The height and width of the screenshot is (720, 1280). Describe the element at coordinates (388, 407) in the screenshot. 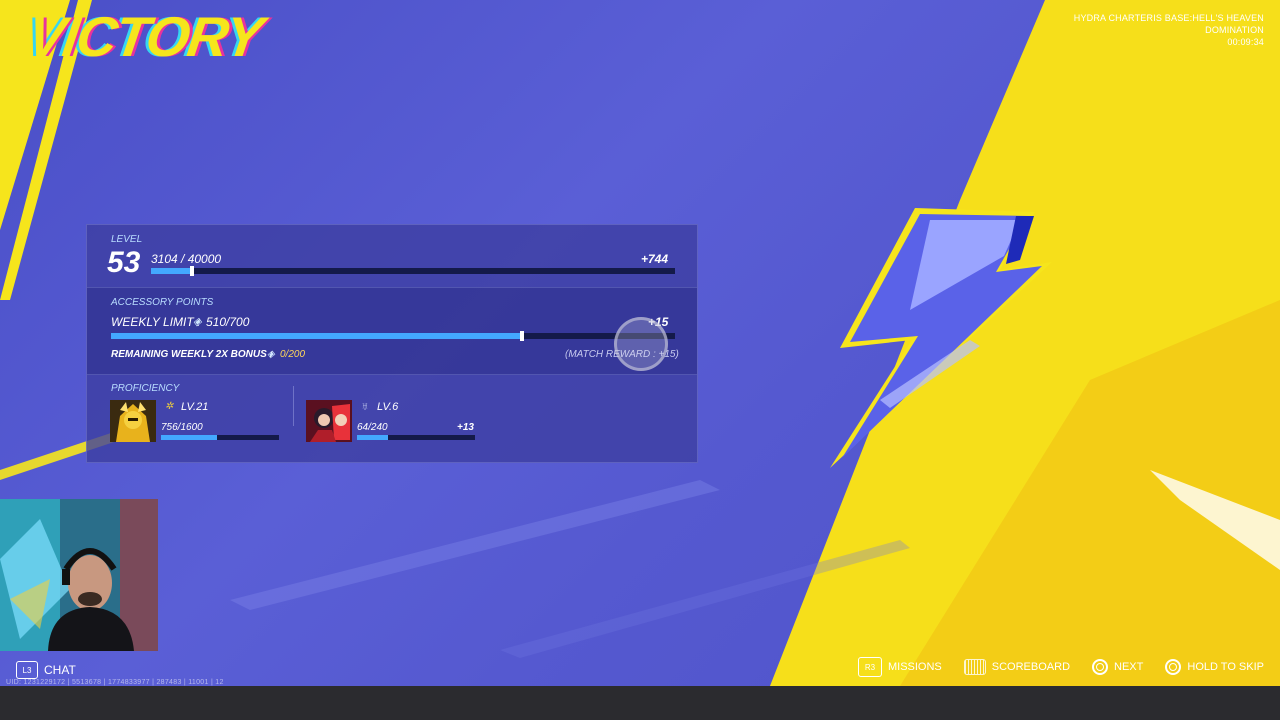

I see `hero-2-level: LV.6` at that location.